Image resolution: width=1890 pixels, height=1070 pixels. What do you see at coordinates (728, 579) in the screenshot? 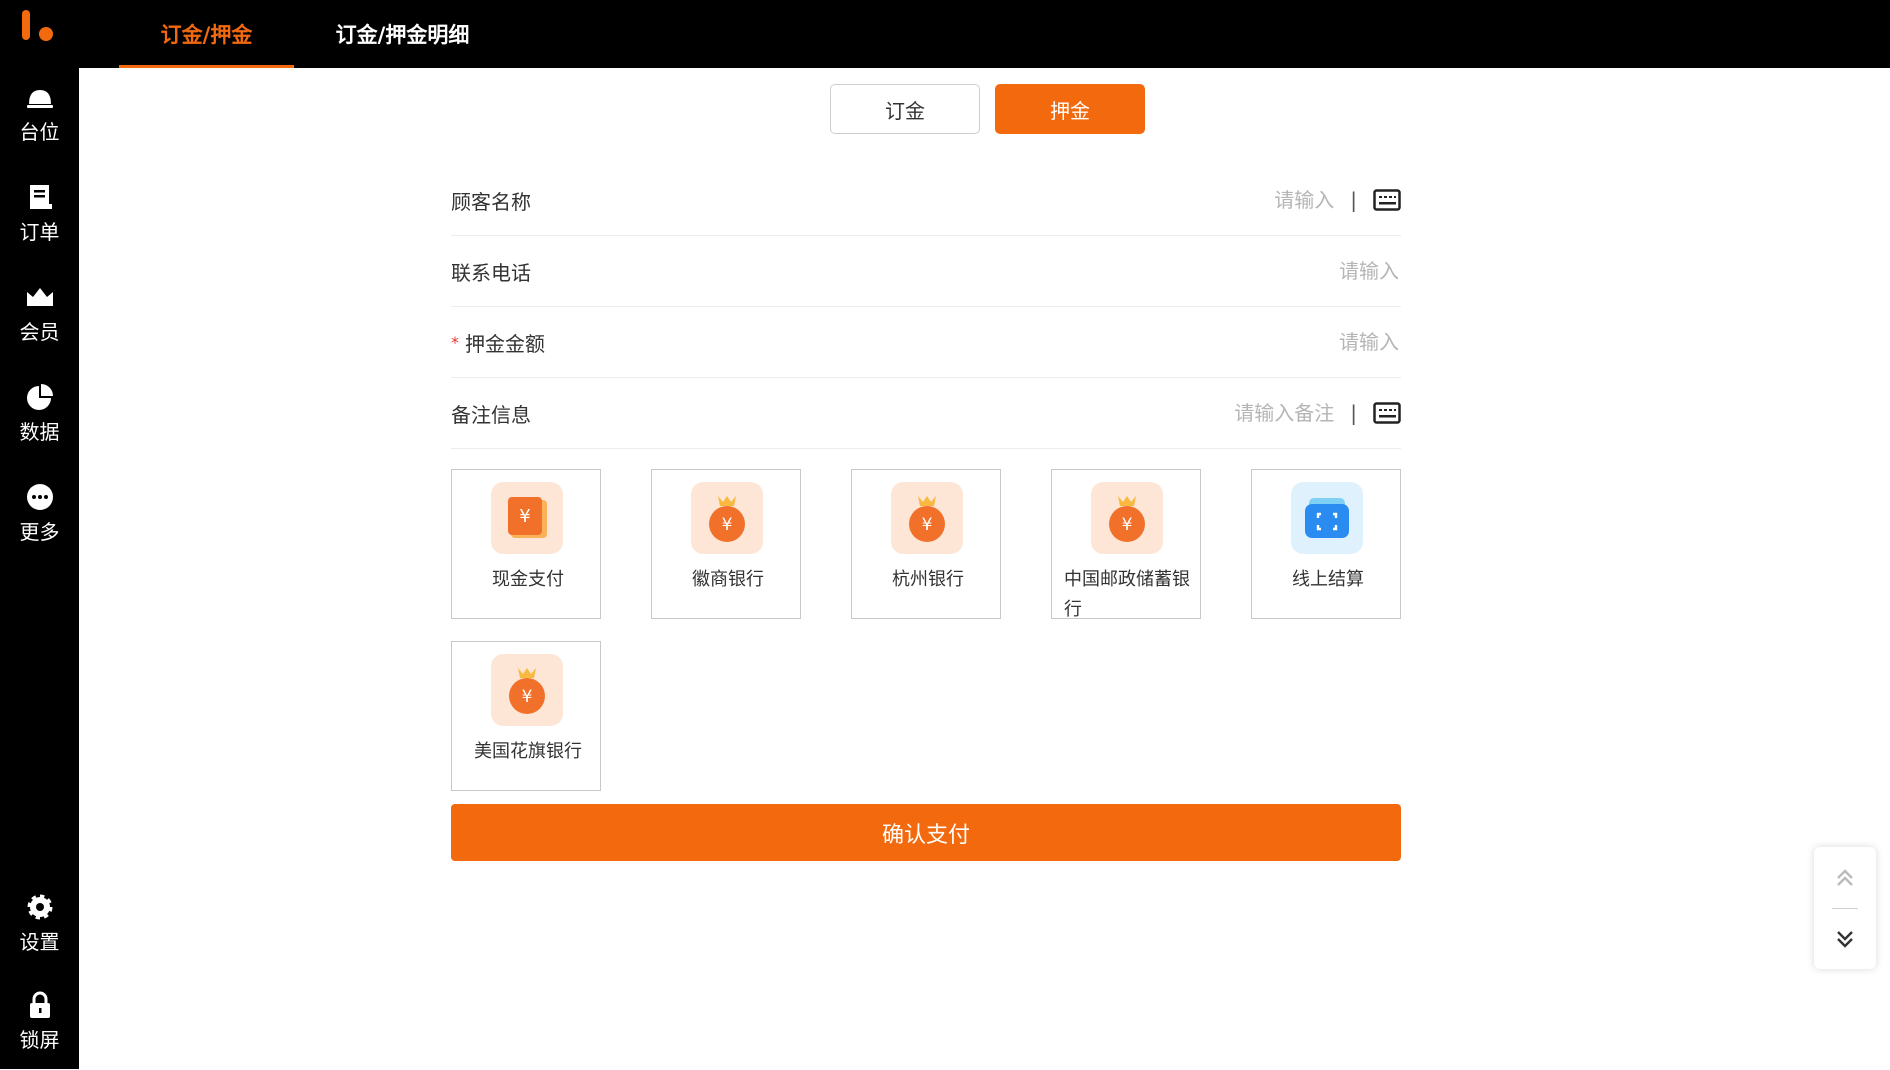
I see `payment-label: 徽商银行` at bounding box center [728, 579].